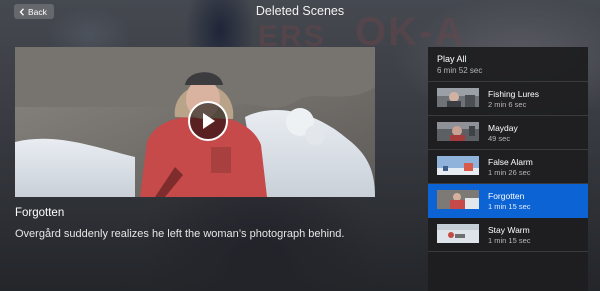 The width and height of the screenshot is (600, 291). I want to click on playlist-item-duration: 2 min 6 sec, so click(507, 104).